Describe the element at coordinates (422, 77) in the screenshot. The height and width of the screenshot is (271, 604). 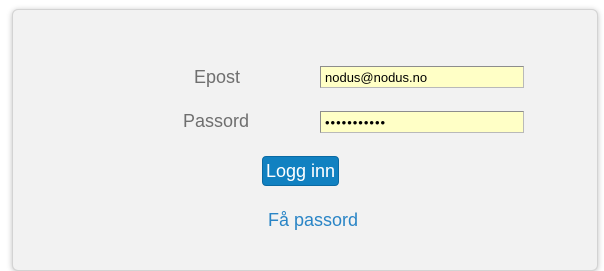
I see `email-field` at that location.